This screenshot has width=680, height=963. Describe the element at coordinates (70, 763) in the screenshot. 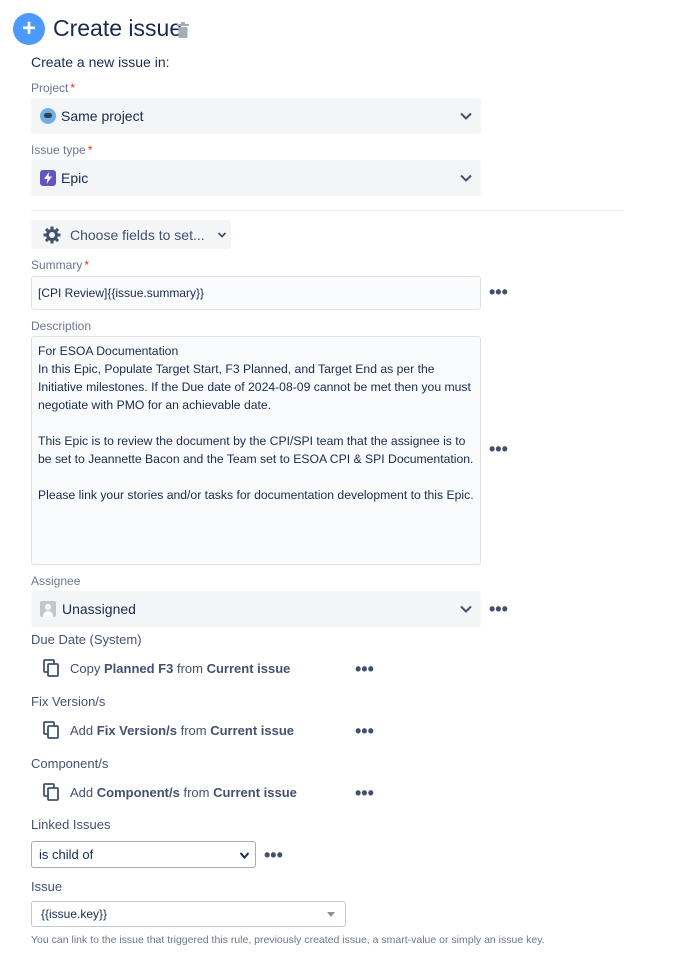

I see `component-label: Component/s` at that location.